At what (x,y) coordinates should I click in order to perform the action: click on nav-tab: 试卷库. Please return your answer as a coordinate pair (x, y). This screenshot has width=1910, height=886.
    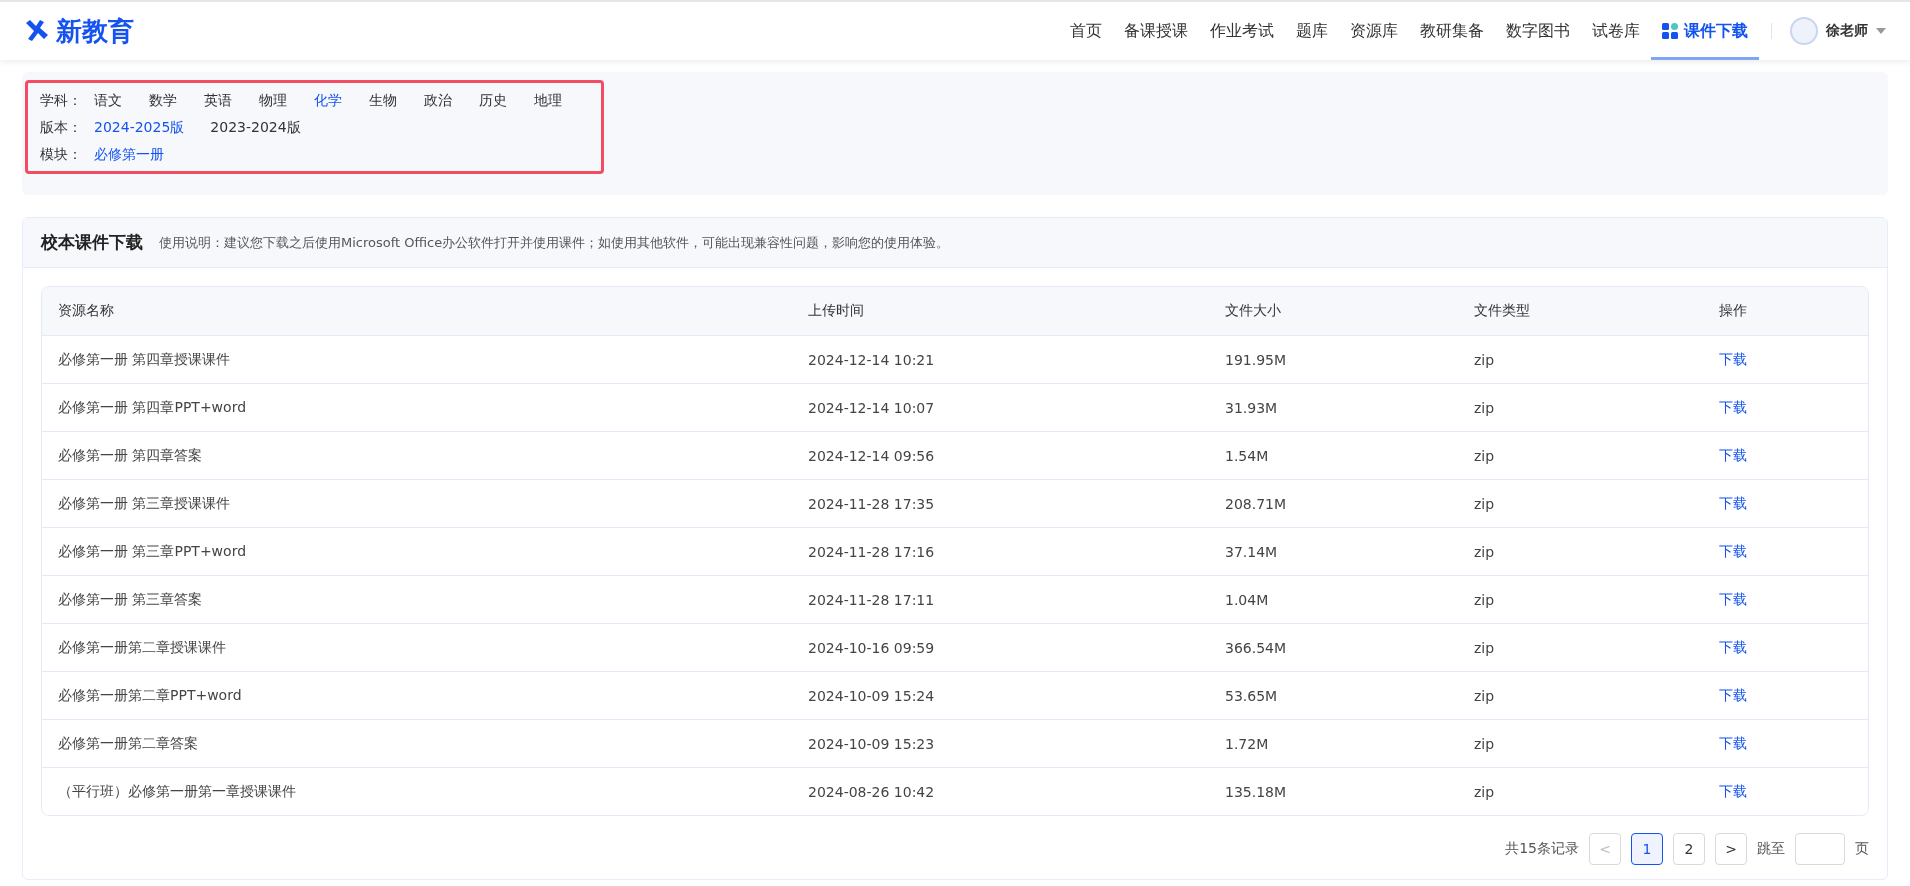
    Looking at the image, I should click on (1616, 31).